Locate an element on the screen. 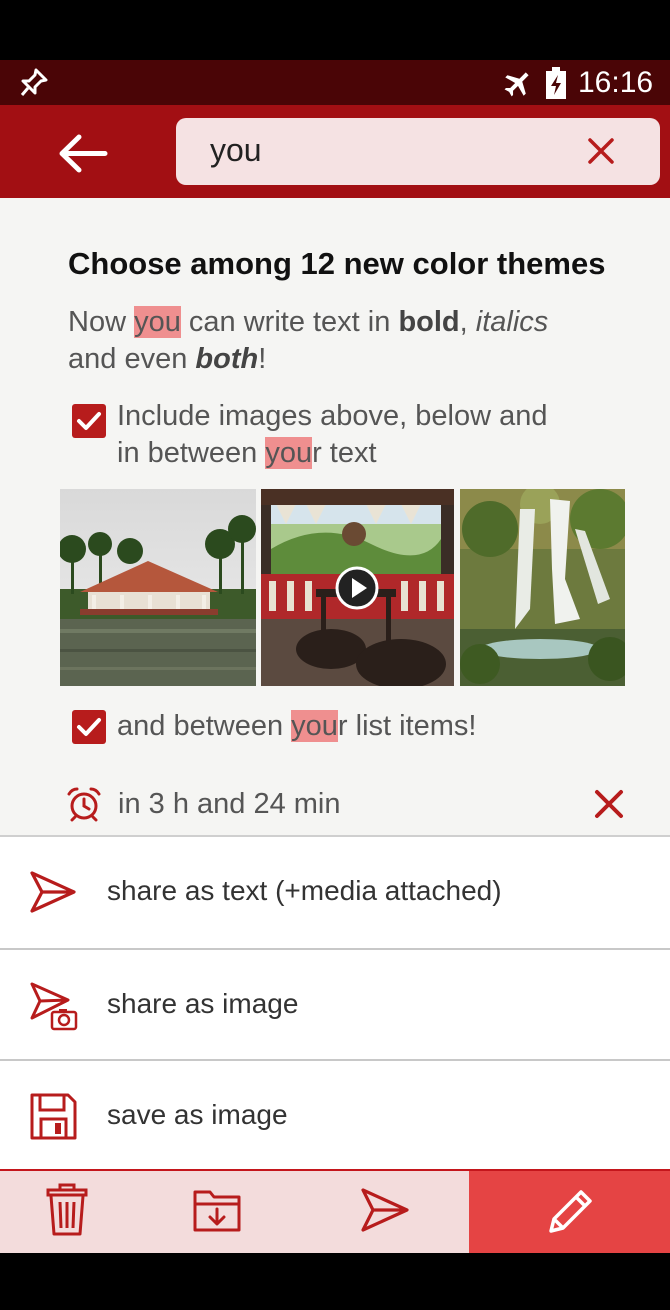 The image size is (670, 1310). share-as-text-option: share as text (+media attached) is located at coordinates (335, 892).